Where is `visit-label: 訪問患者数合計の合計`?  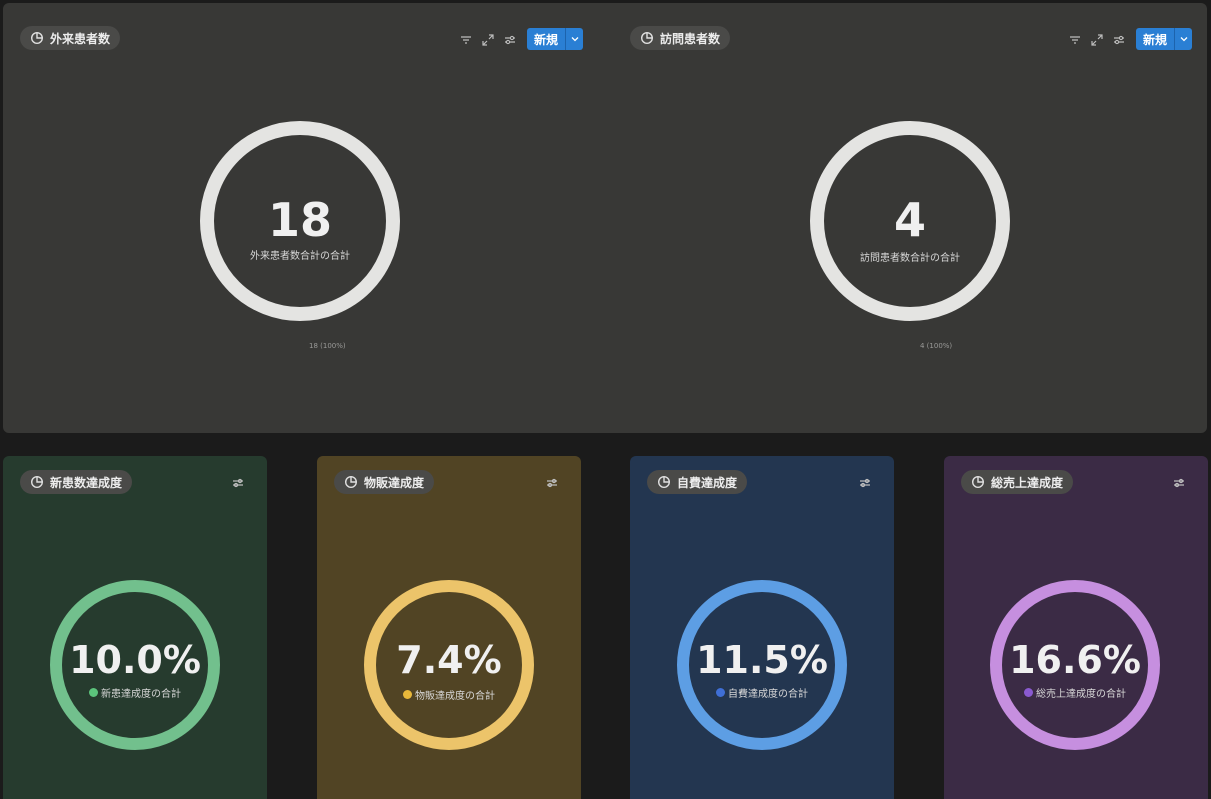 visit-label: 訪問患者数合計の合計 is located at coordinates (910, 258).